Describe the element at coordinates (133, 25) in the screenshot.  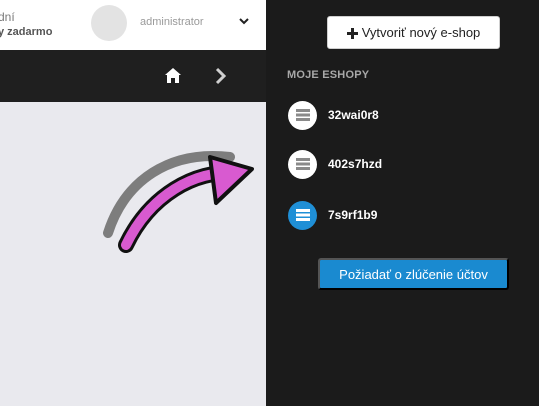
I see `top-bar: dní y zadarmo administrator` at that location.